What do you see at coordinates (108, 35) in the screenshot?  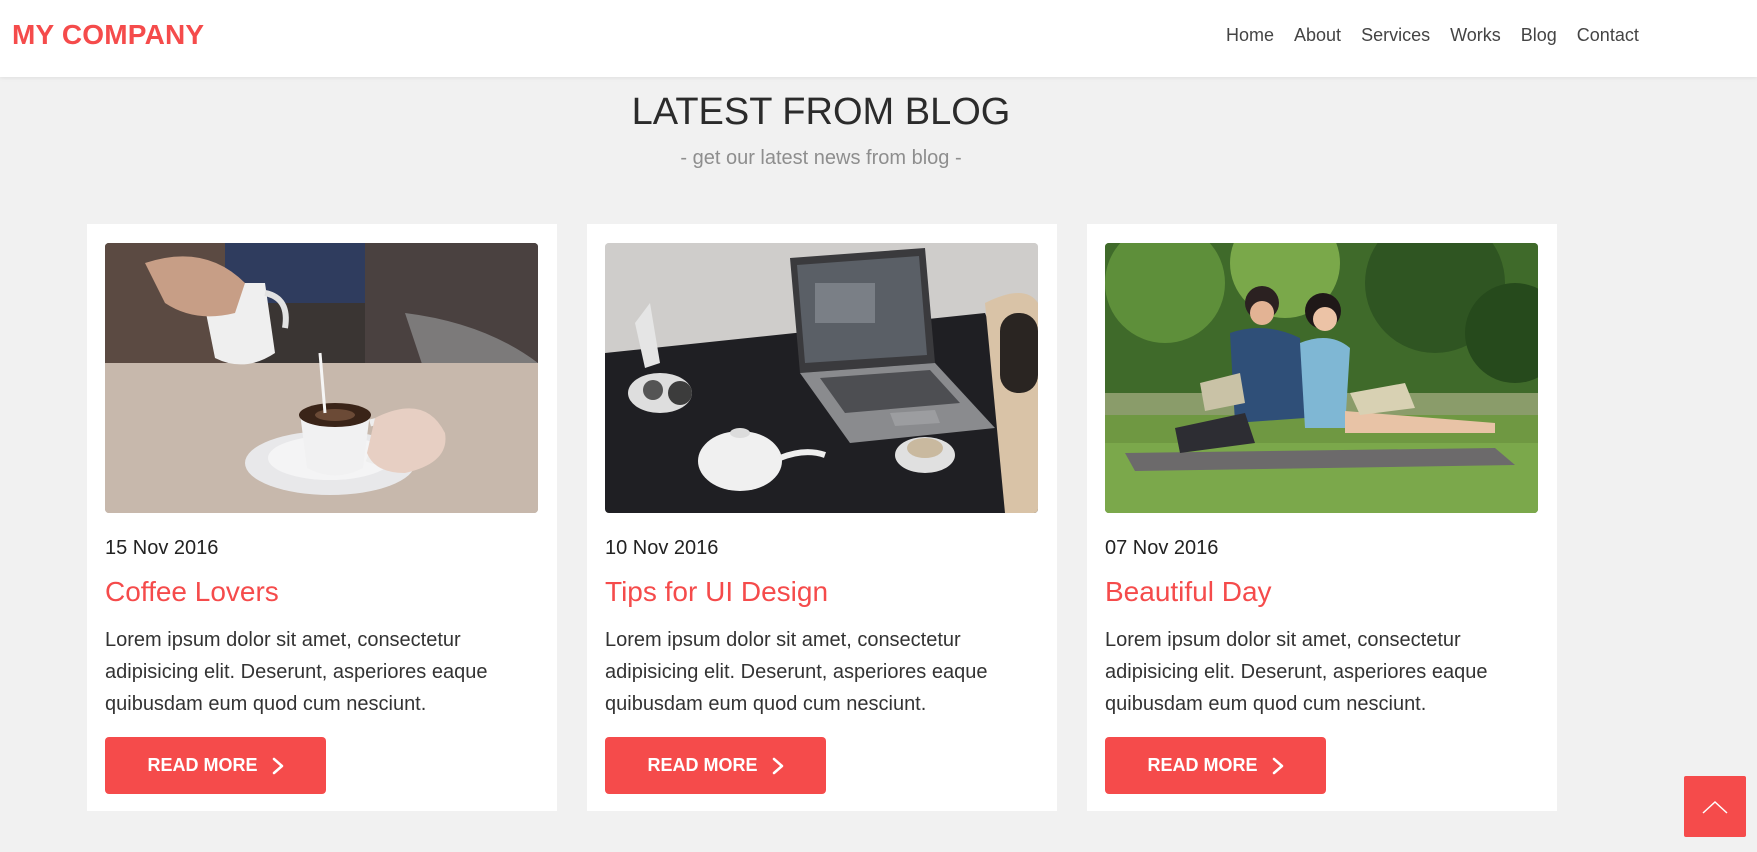 I see `brand-logo: MY COMPANY` at bounding box center [108, 35].